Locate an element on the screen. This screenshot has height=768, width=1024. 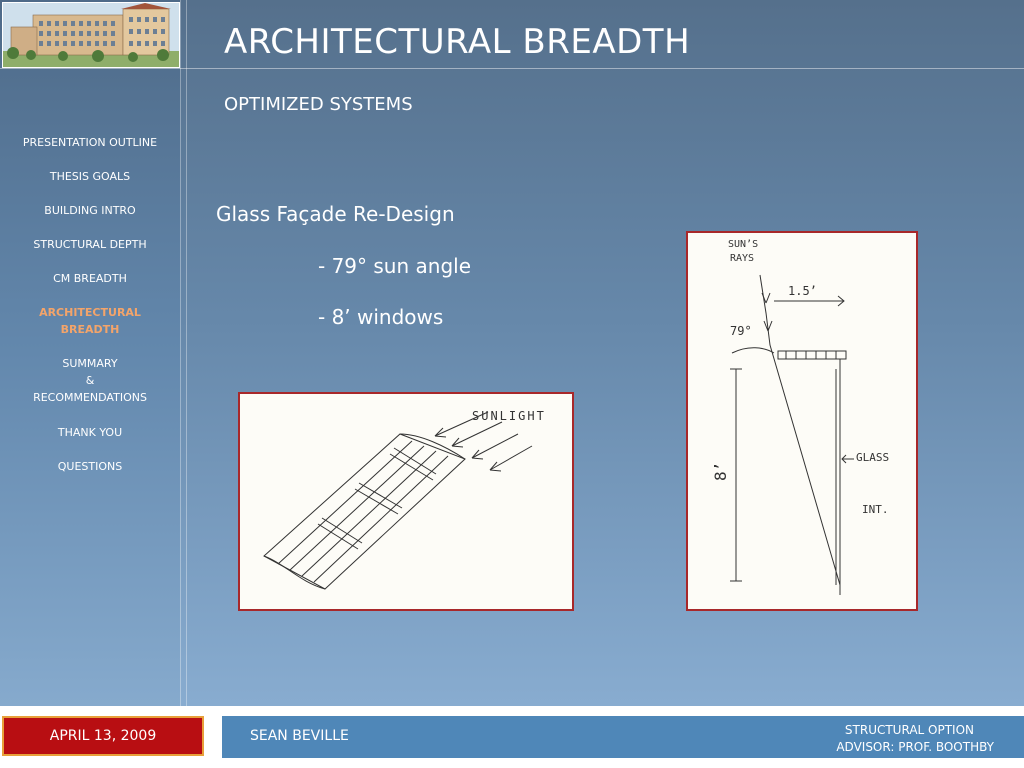
sunshade-sketch: SUNLIGHT is located at coordinates (406, 501).